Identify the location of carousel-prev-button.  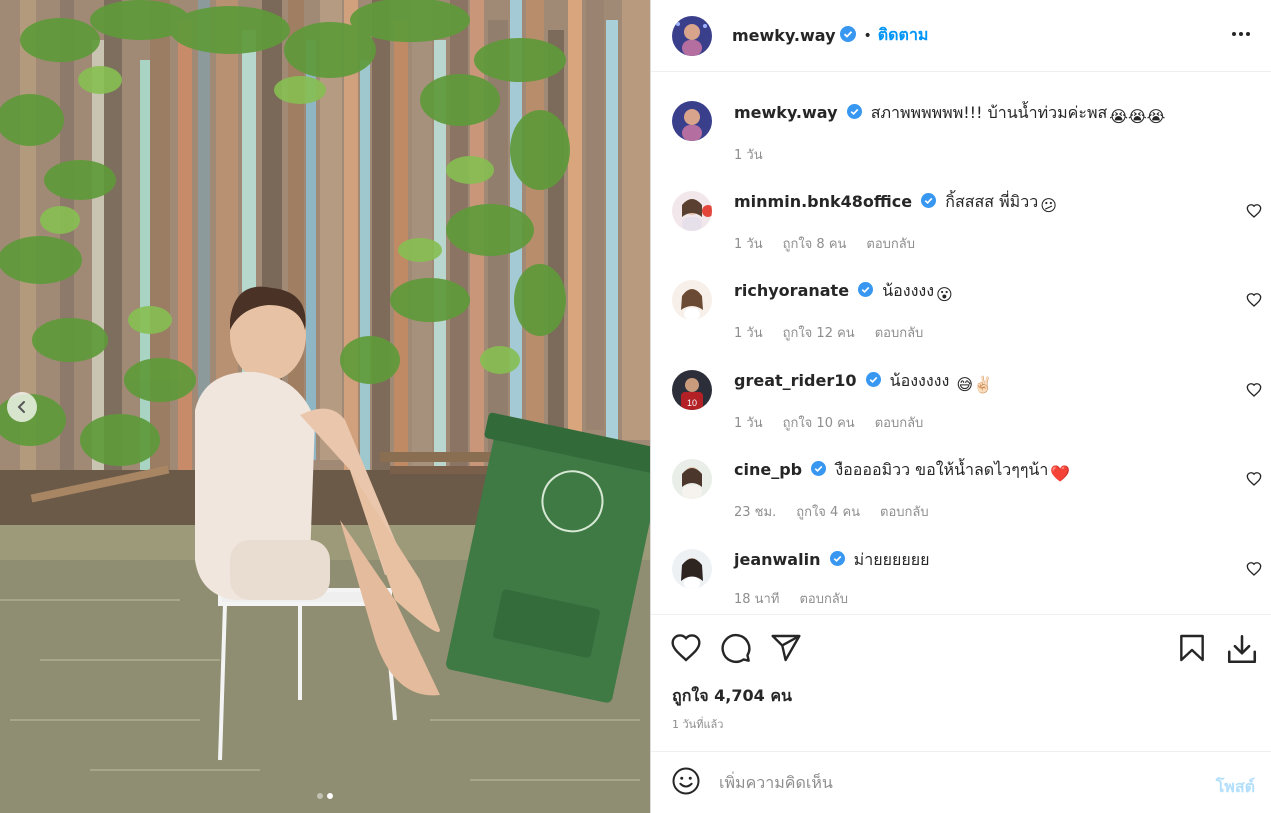
(22, 407).